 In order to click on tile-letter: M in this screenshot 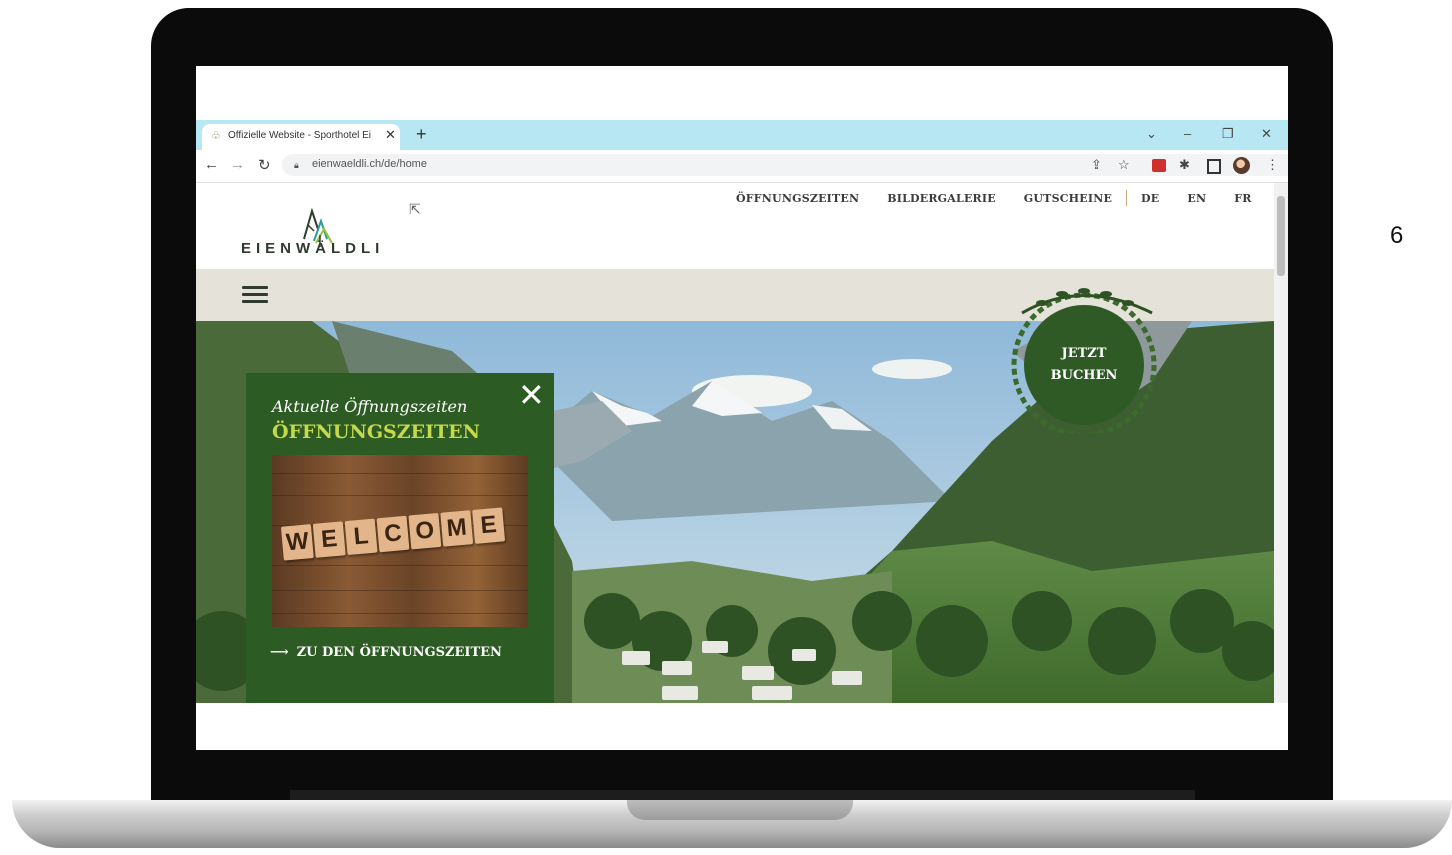, I will do `click(457, 528)`.